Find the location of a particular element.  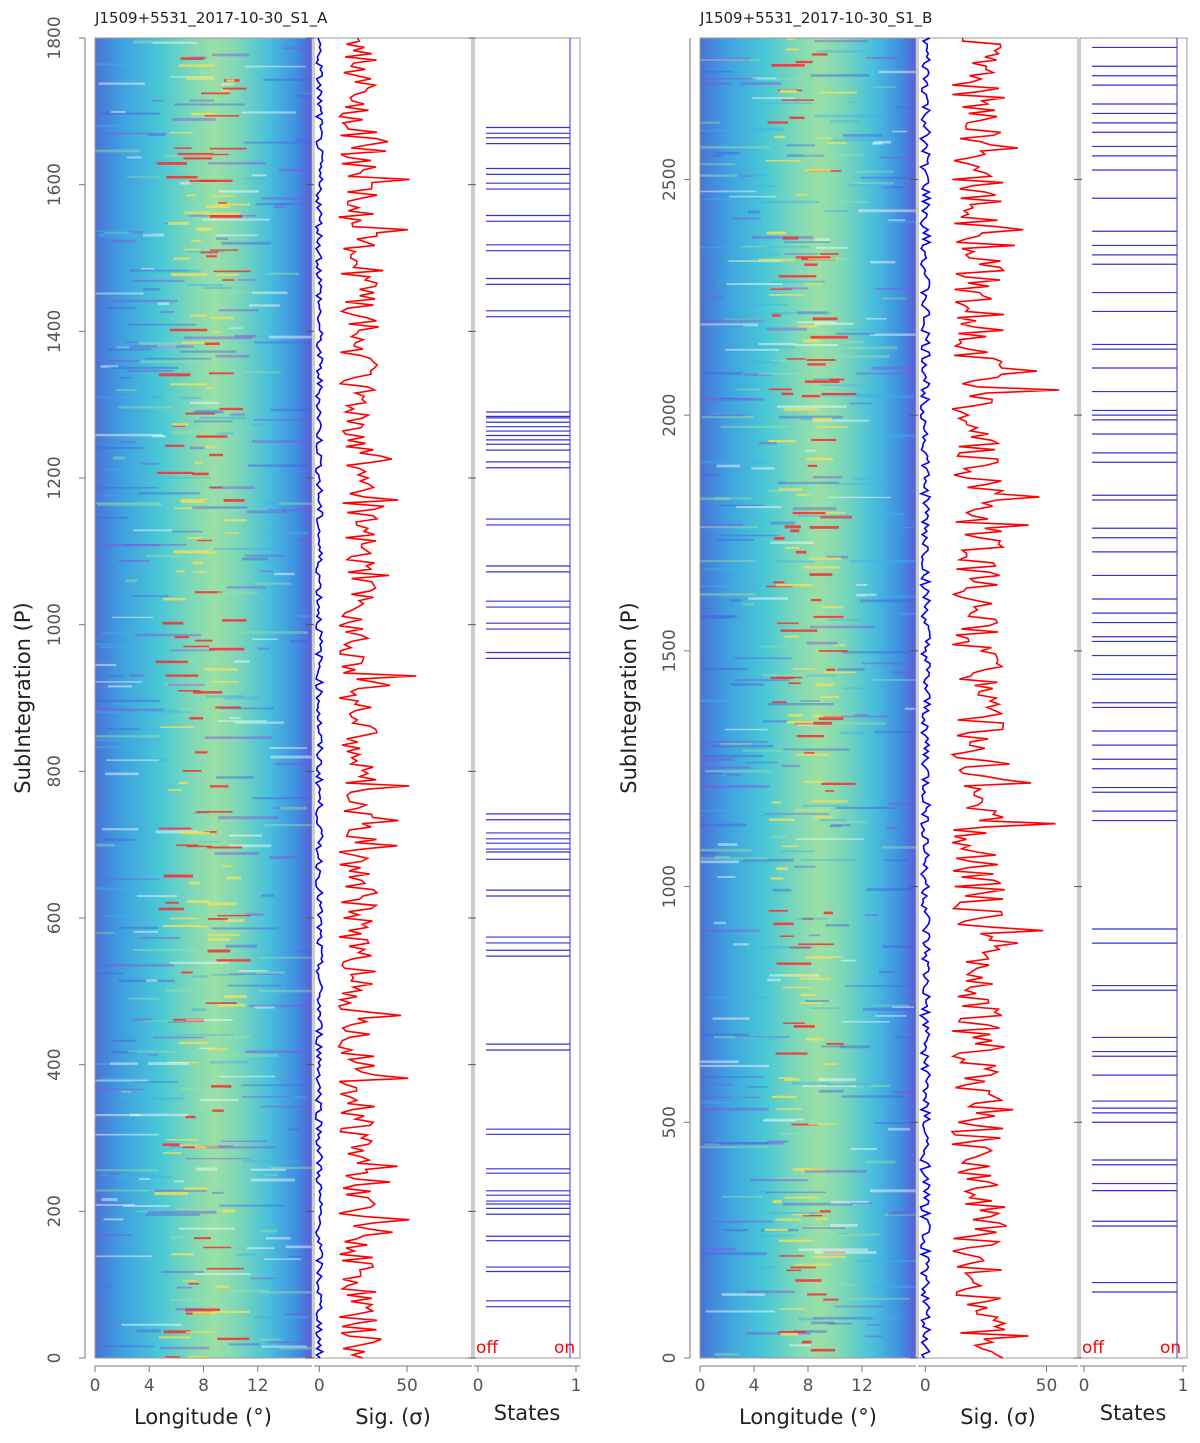

y-tick-label: 1600 is located at coordinates (55, 184).